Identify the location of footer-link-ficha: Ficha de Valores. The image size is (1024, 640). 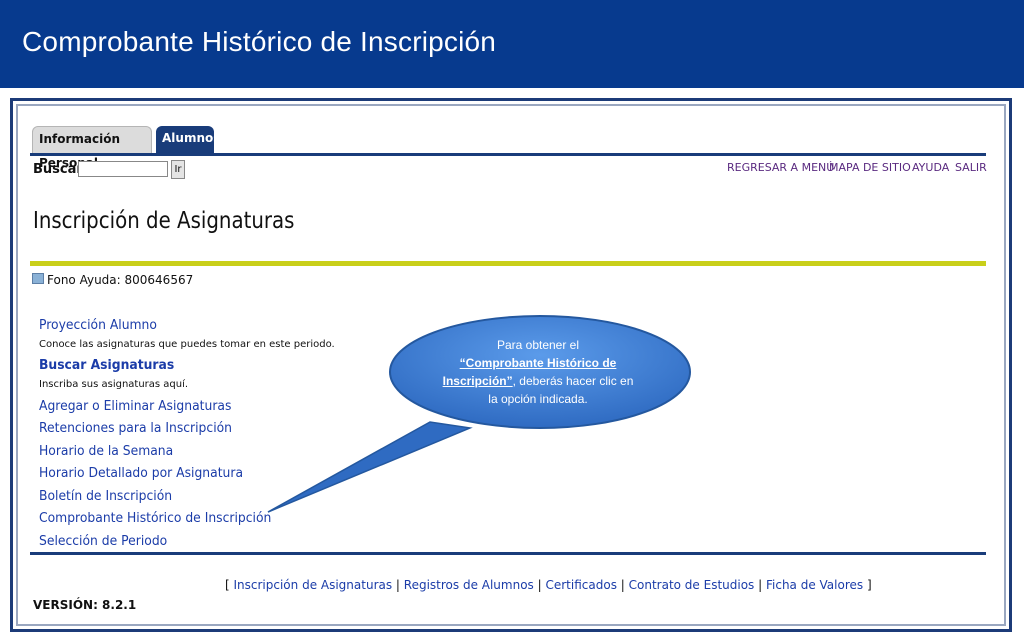
(814, 585).